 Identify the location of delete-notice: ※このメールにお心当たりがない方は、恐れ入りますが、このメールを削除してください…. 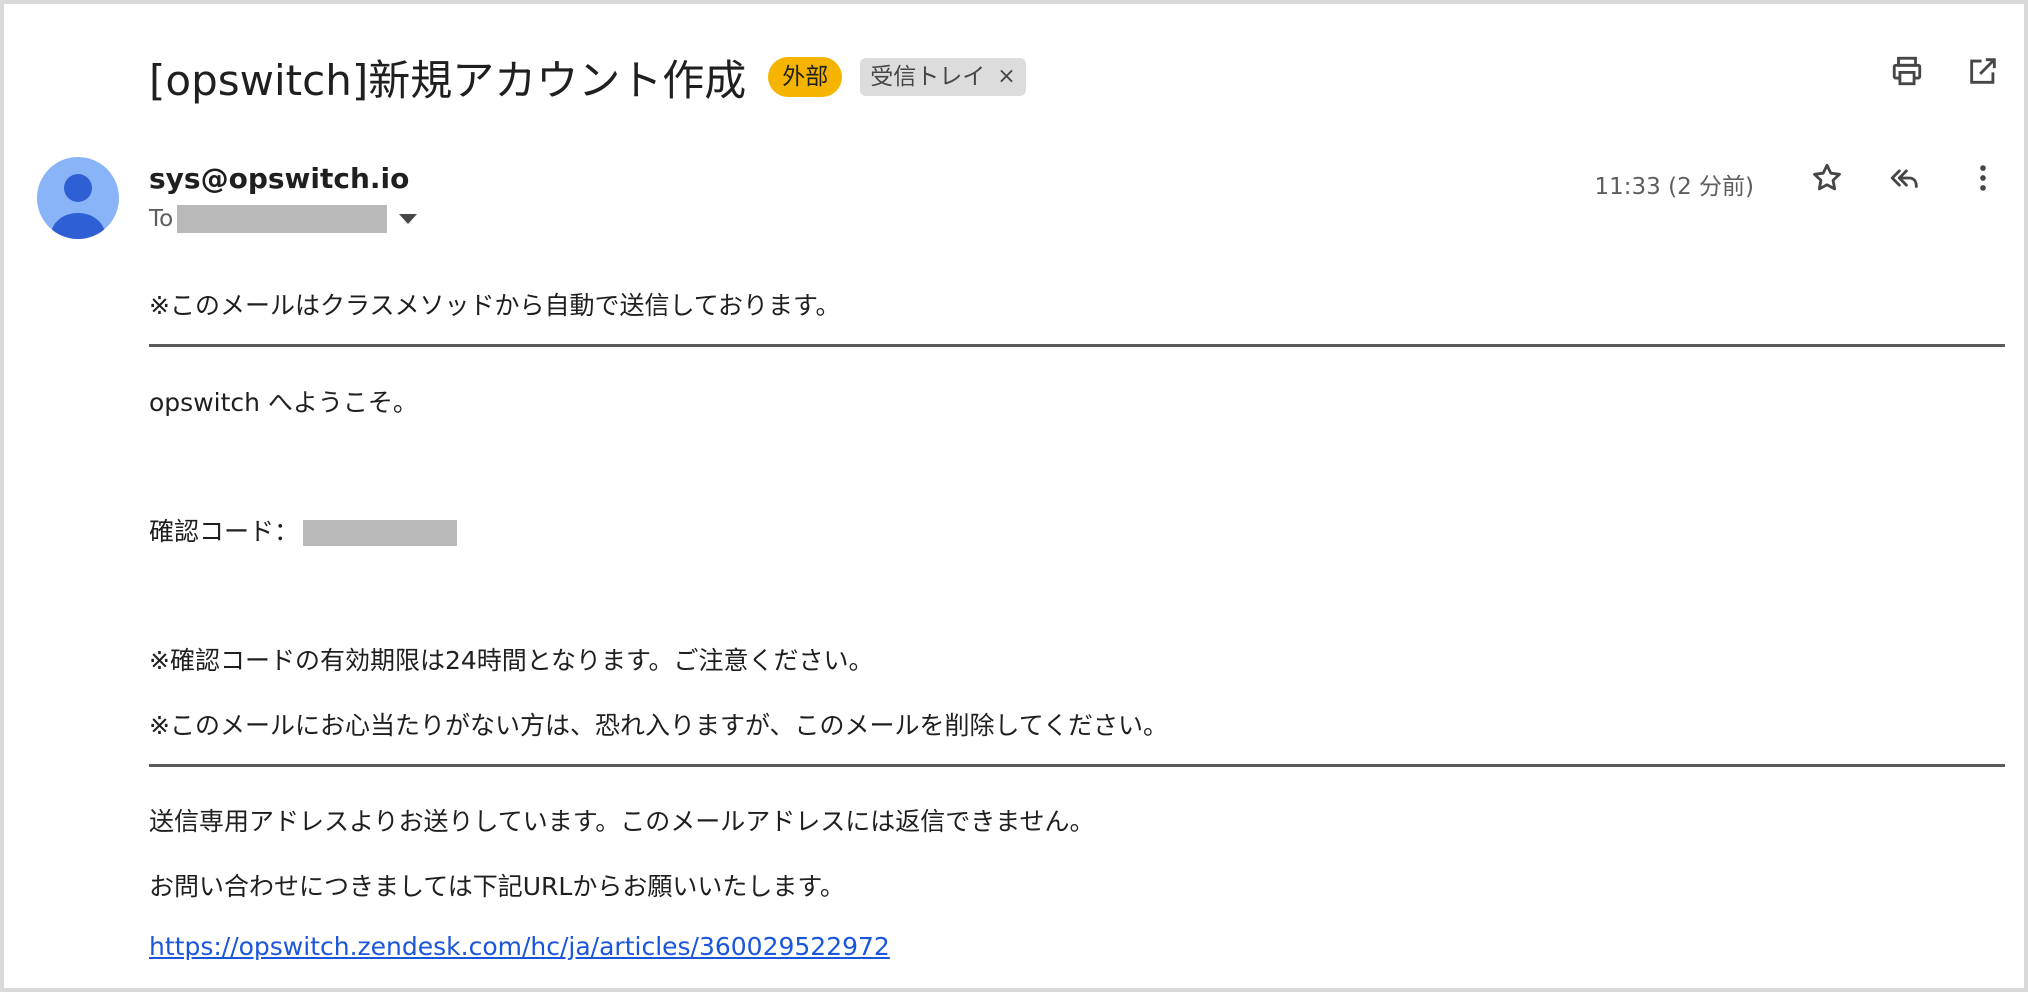
(658, 725).